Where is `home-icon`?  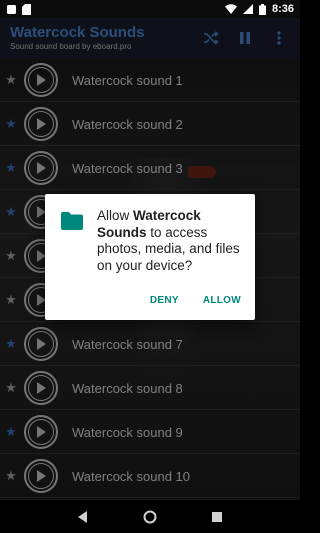 home-icon is located at coordinates (150, 516).